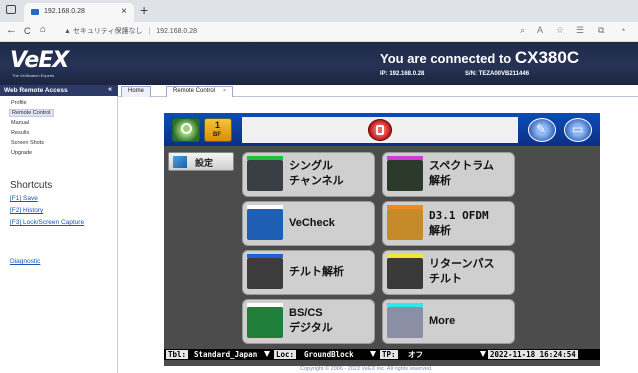  I want to click on shortcut-lock-screen-capture-link: [F3] Lock/Screen Capture, so click(47, 222).